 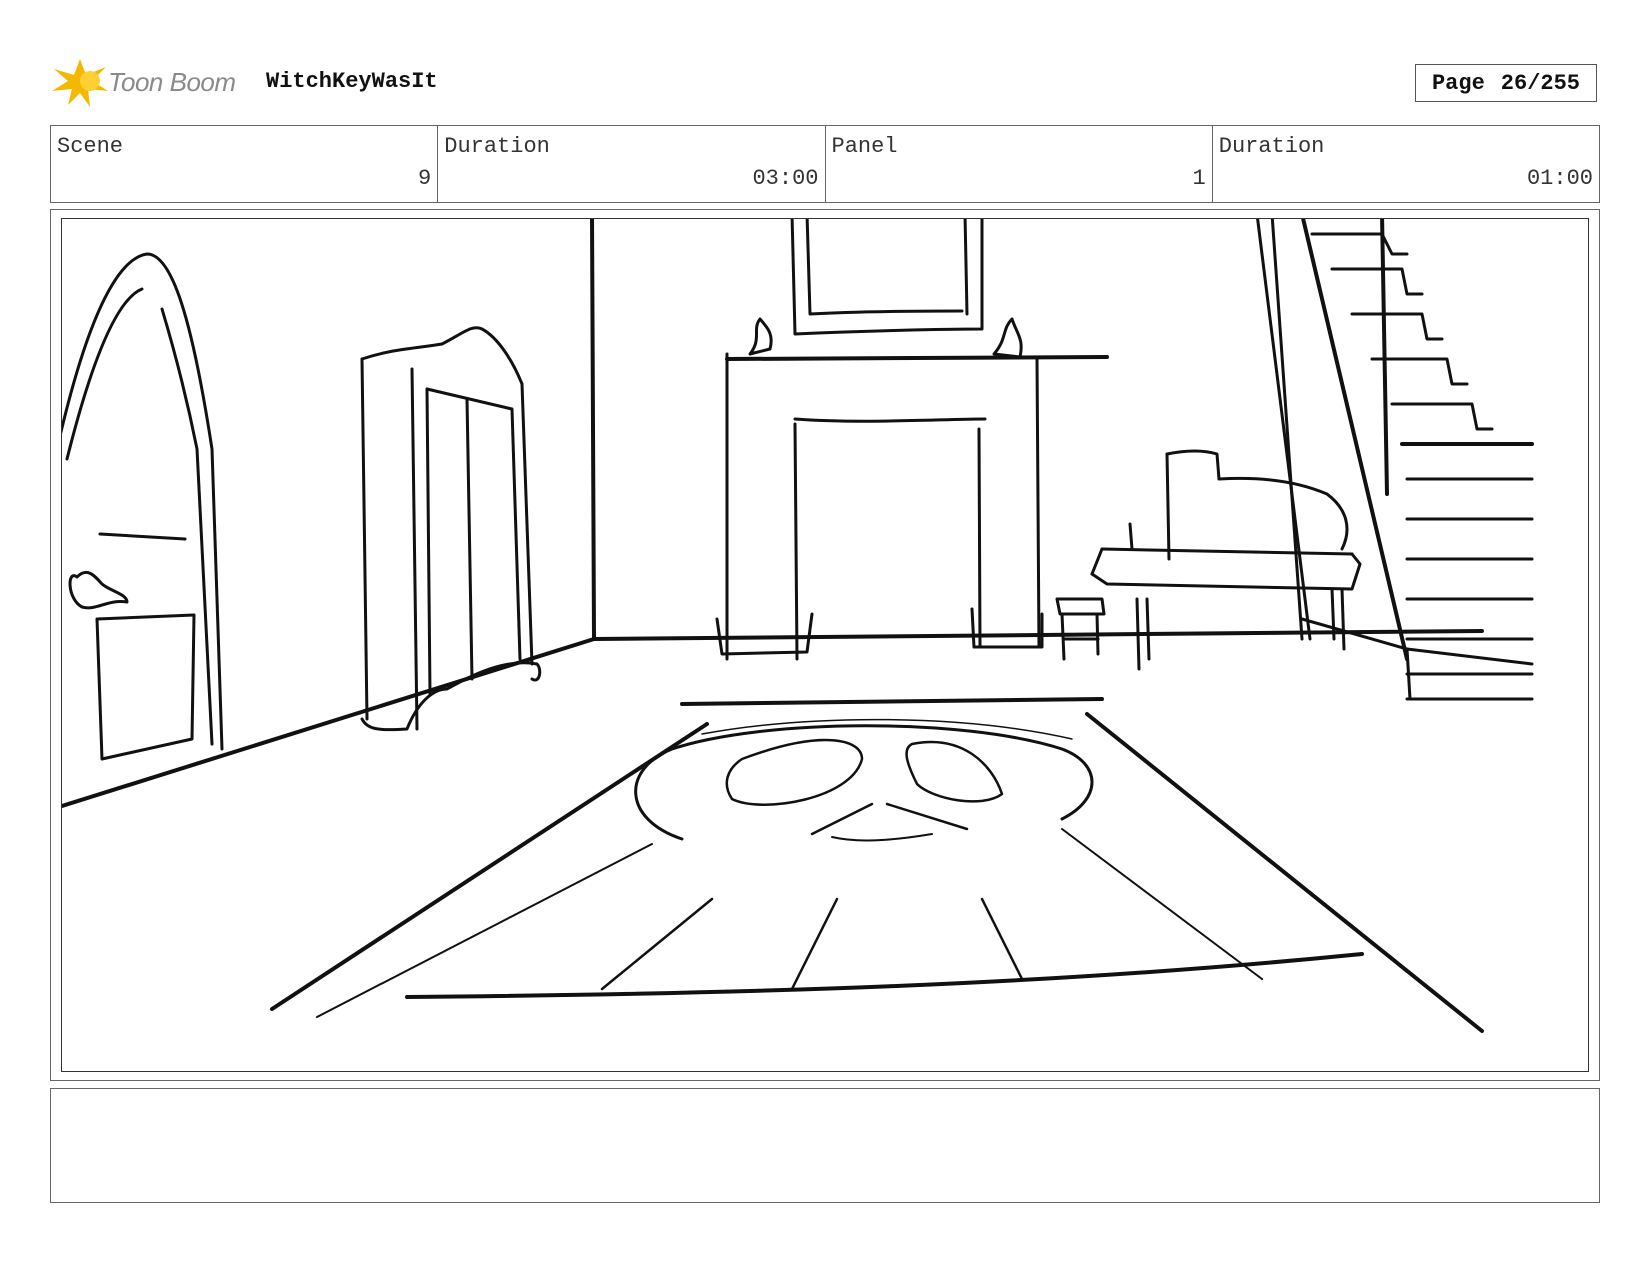 What do you see at coordinates (352, 81) in the screenshot?
I see `project-title: WitchKeyWasIt` at bounding box center [352, 81].